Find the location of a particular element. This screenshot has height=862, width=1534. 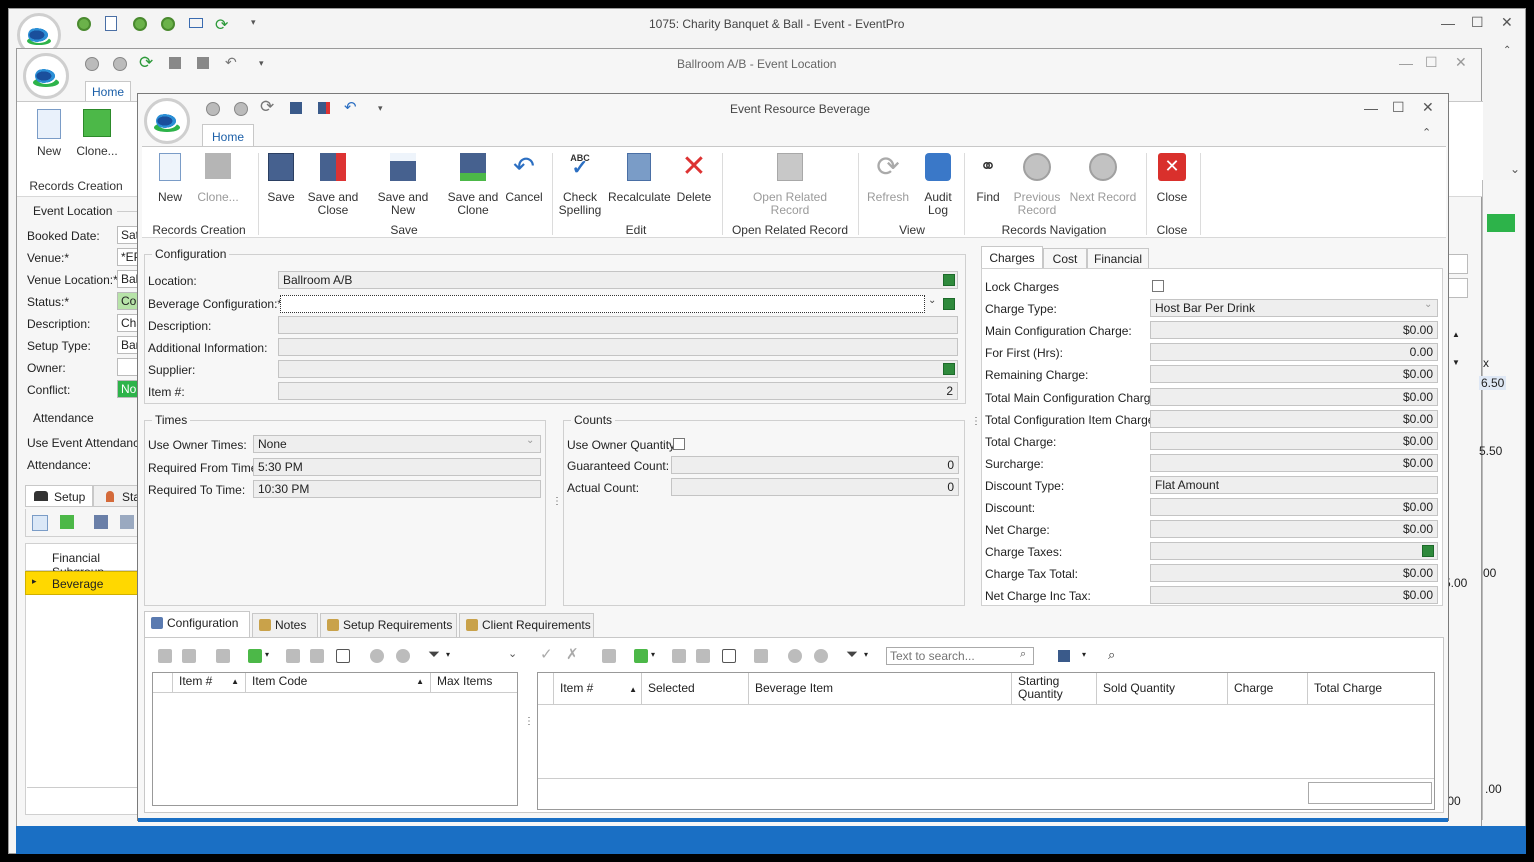

refresh-icon: ⟳ is located at coordinates (146, 63).